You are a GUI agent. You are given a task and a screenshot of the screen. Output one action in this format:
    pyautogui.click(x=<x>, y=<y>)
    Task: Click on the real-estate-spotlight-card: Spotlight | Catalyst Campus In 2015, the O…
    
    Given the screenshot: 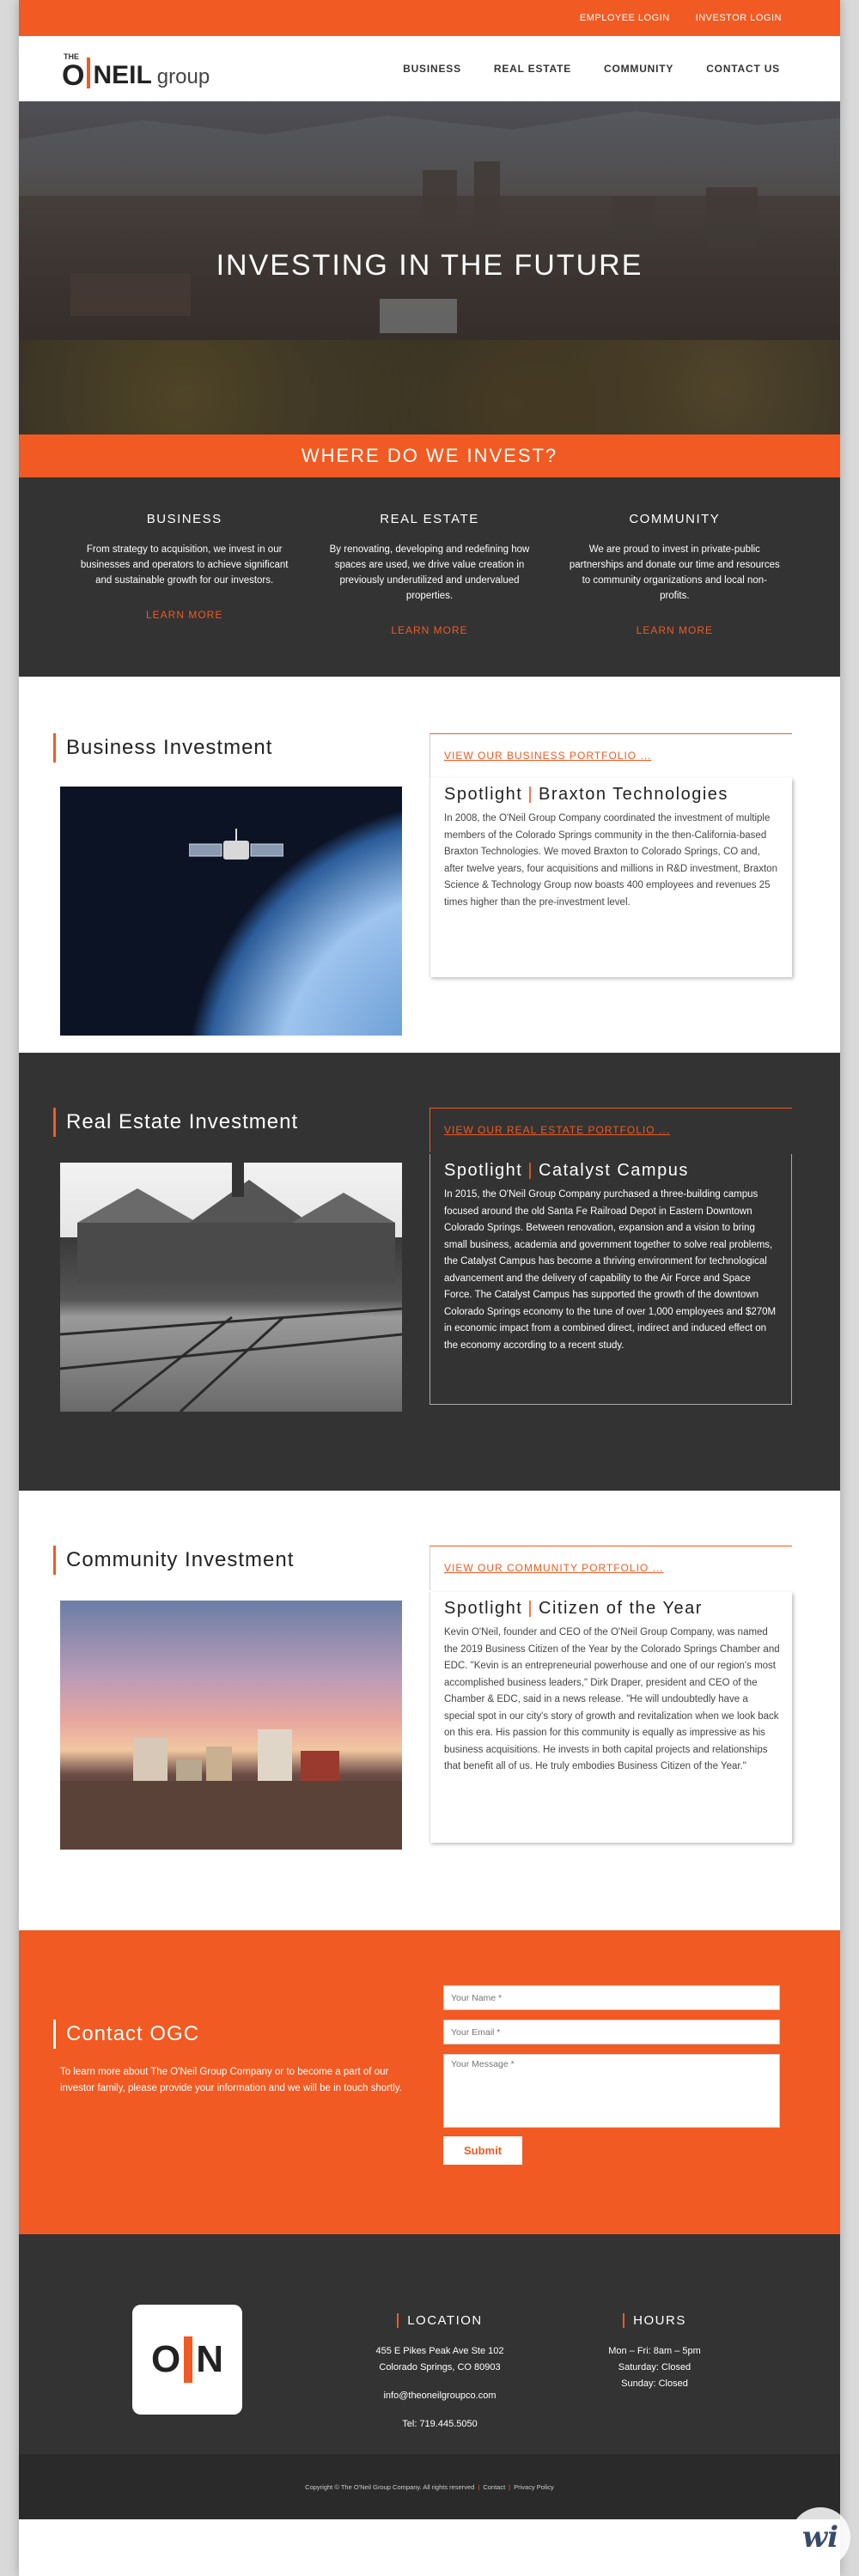 What is the action you would take?
    pyautogui.click(x=611, y=1279)
    